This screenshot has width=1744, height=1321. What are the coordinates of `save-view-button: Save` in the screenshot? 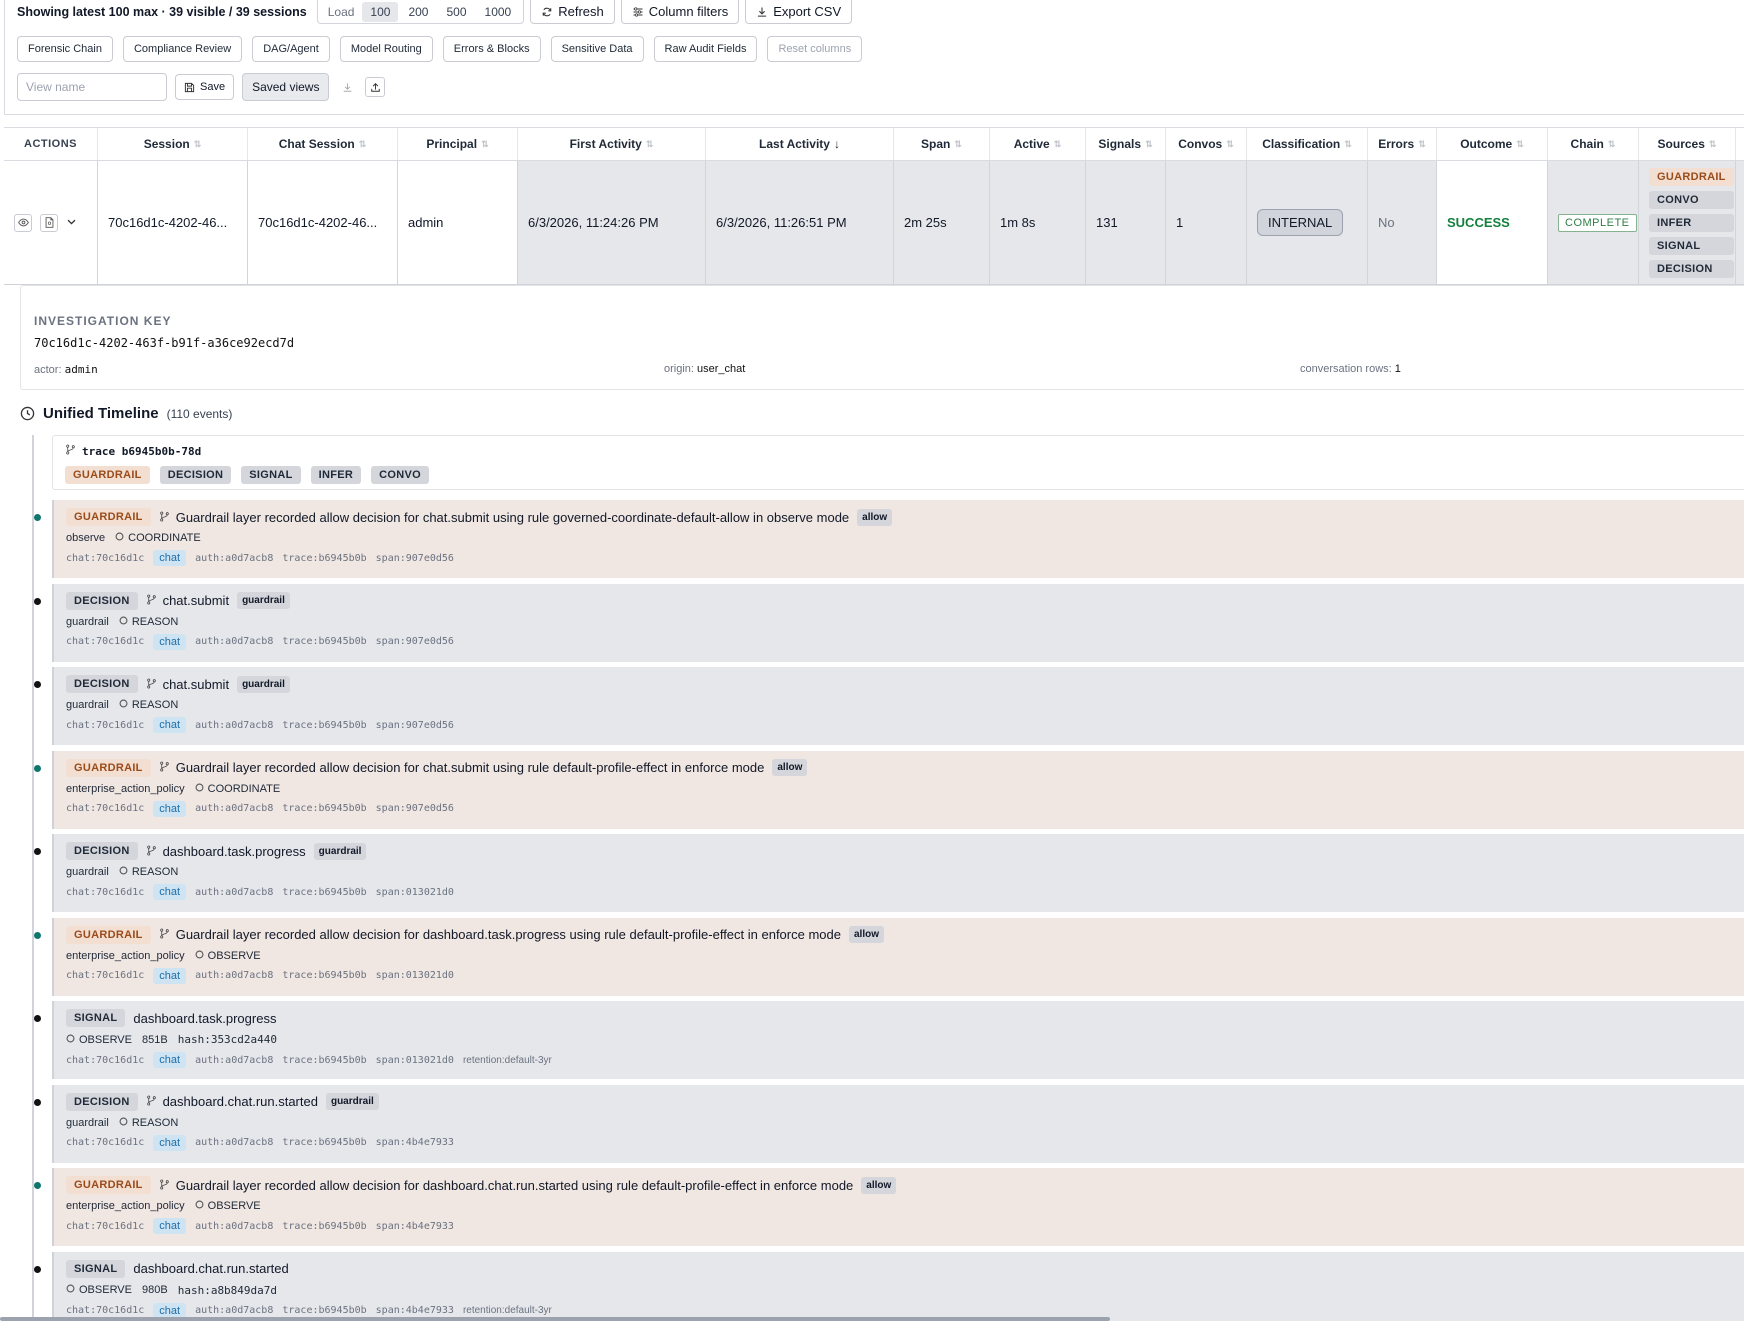 It's located at (205, 87).